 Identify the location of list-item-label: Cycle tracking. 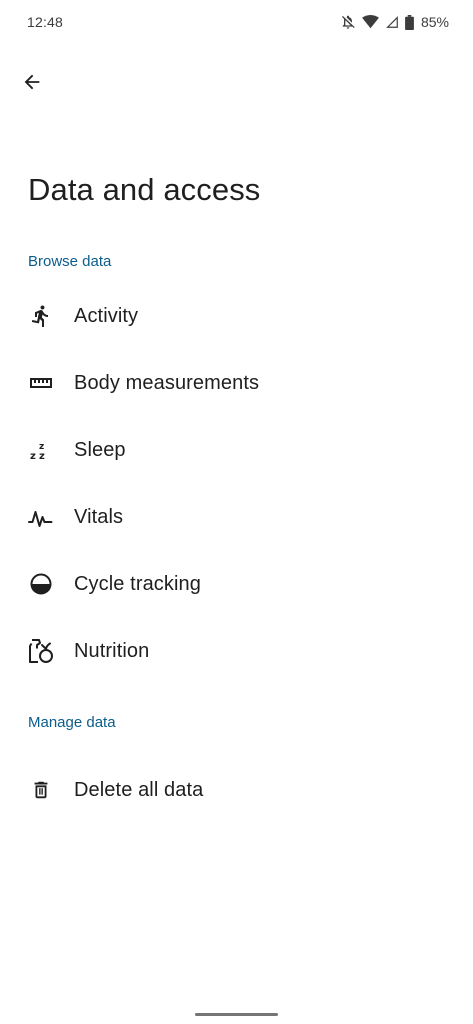
(137, 583).